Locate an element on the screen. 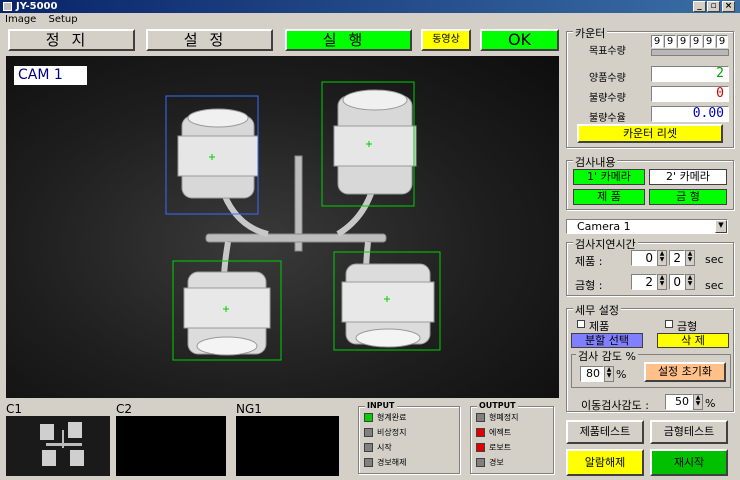  menu-image: Image is located at coordinates (20, 19).